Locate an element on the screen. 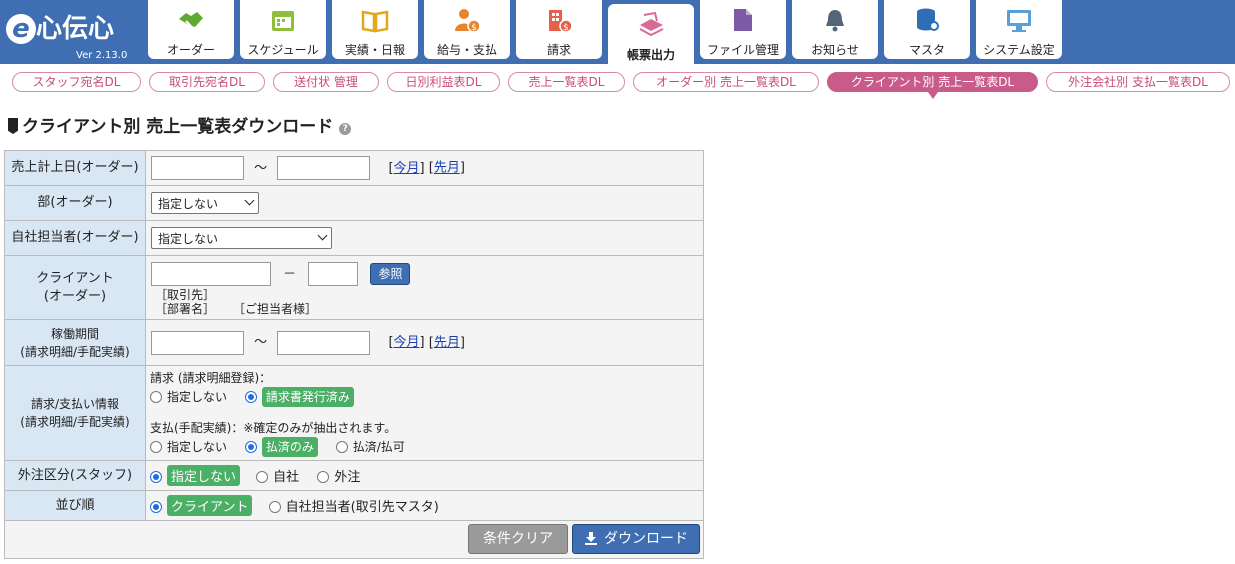  tab-label: オーダー is located at coordinates (190, 50).